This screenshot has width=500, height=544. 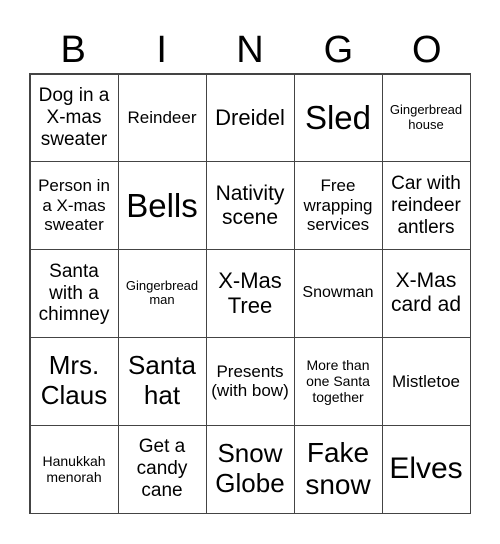 What do you see at coordinates (338, 381) in the screenshot?
I see `bingo-cell: More than one Santa together` at bounding box center [338, 381].